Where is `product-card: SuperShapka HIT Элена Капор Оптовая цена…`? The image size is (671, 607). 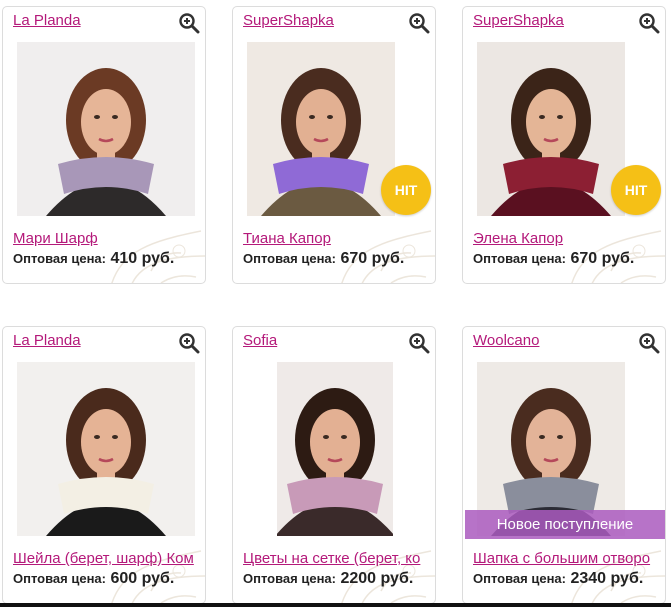 product-card: SuperShapka HIT Элена Капор Оптовая цена… is located at coordinates (564, 145).